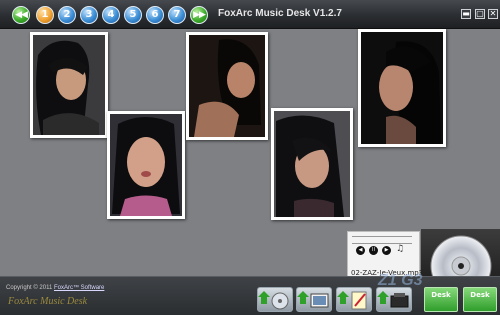 The image size is (500, 315). I want to click on add-note-button, so click(354, 299).